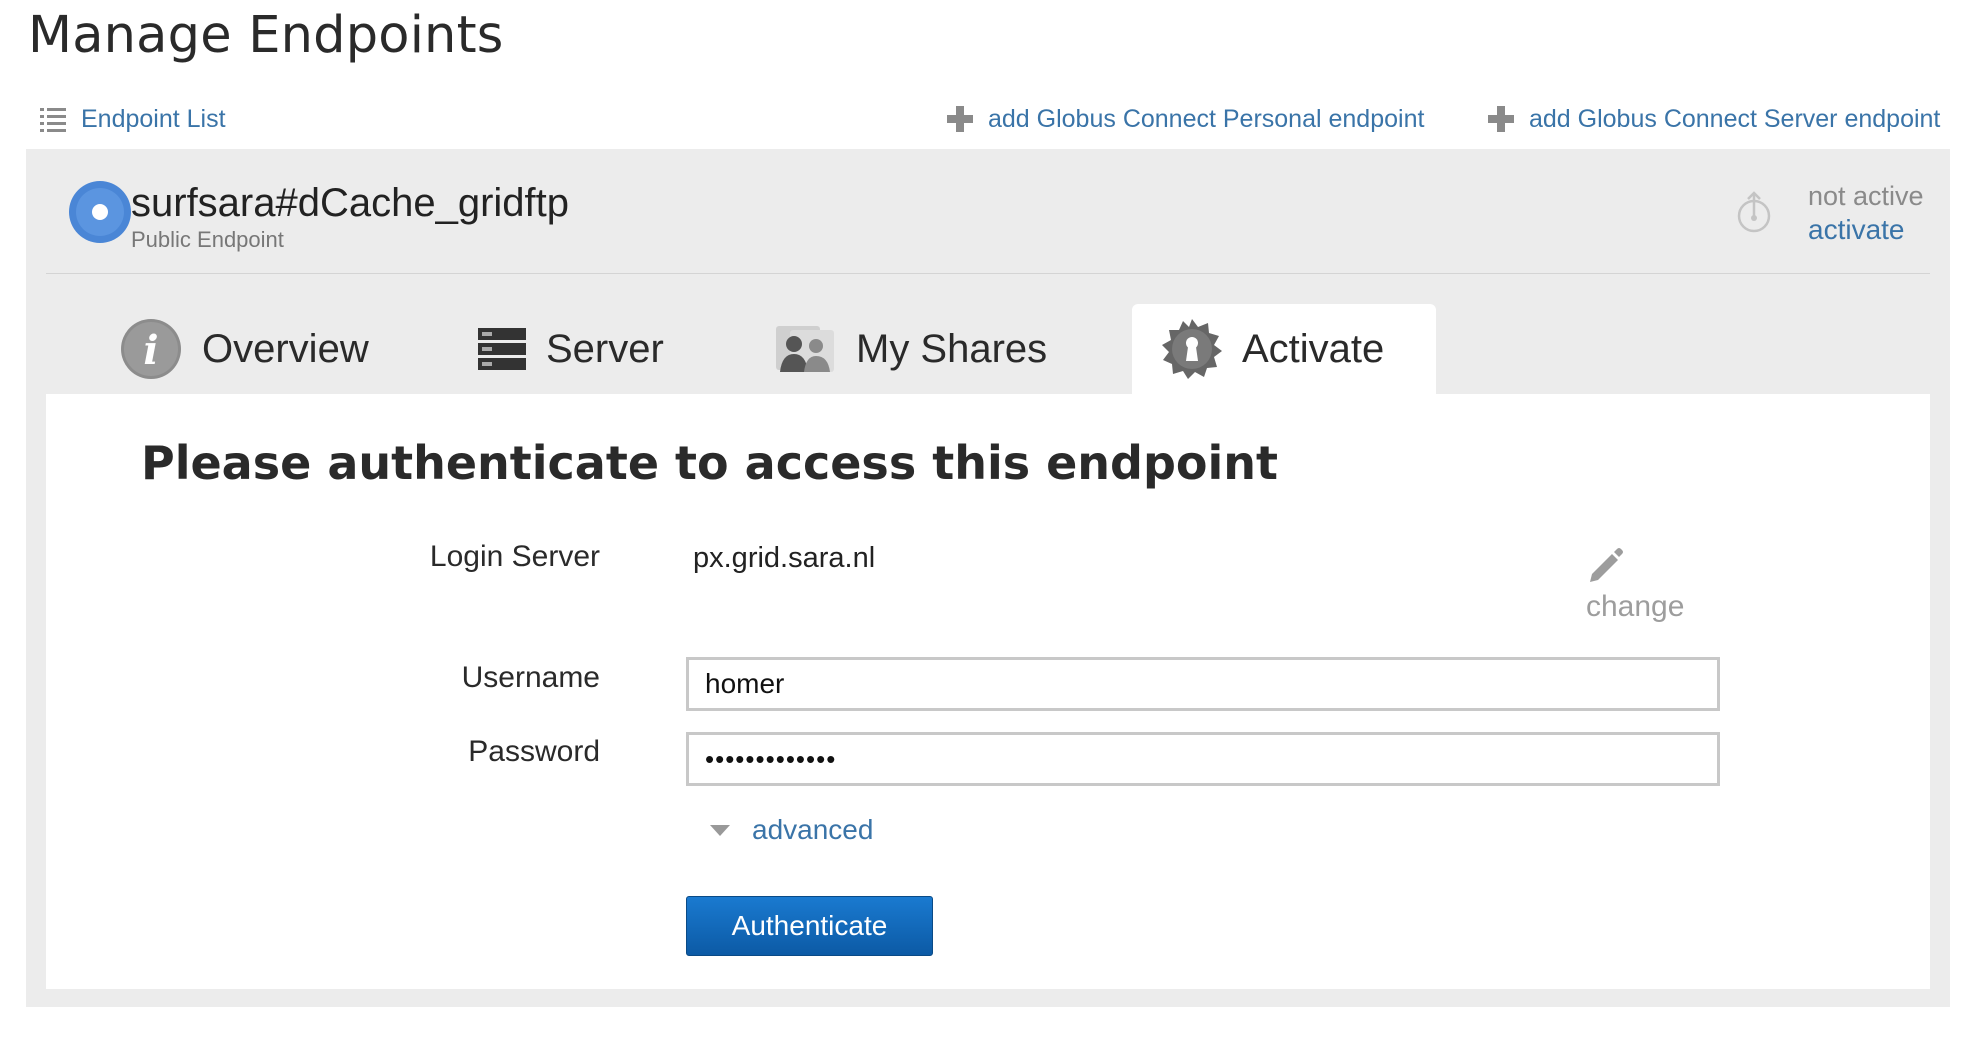  I want to click on tab-my-shares-label: My Shares, so click(952, 348).